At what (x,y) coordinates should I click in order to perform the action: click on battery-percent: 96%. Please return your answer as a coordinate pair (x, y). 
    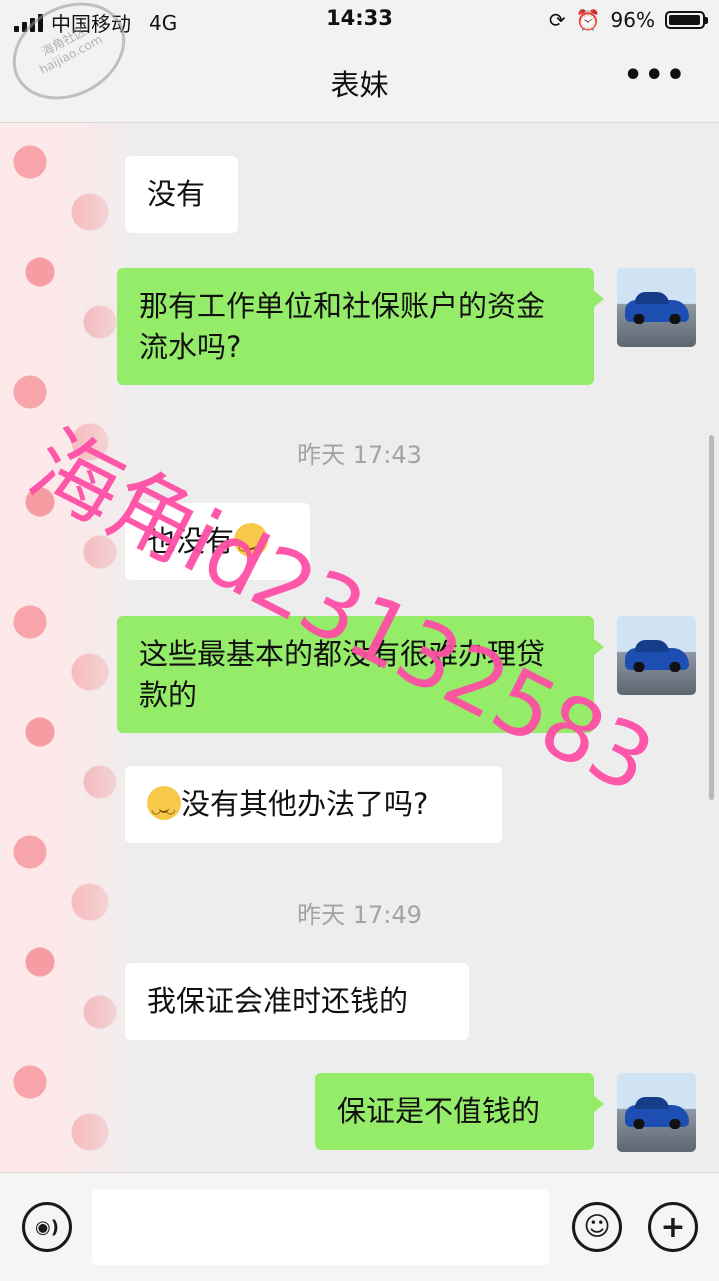
    Looking at the image, I should click on (632, 20).